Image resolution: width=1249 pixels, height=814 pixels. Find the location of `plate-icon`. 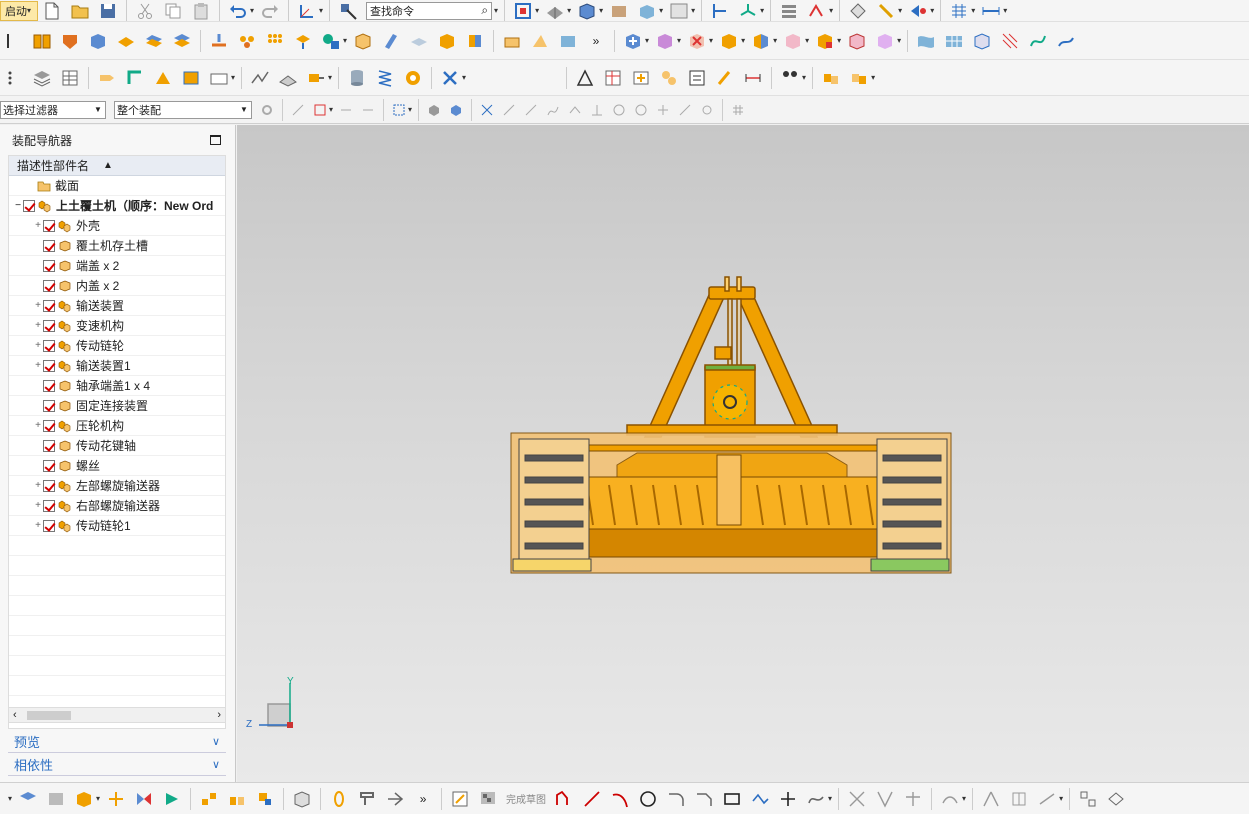

plate-icon is located at coordinates (126, 41).